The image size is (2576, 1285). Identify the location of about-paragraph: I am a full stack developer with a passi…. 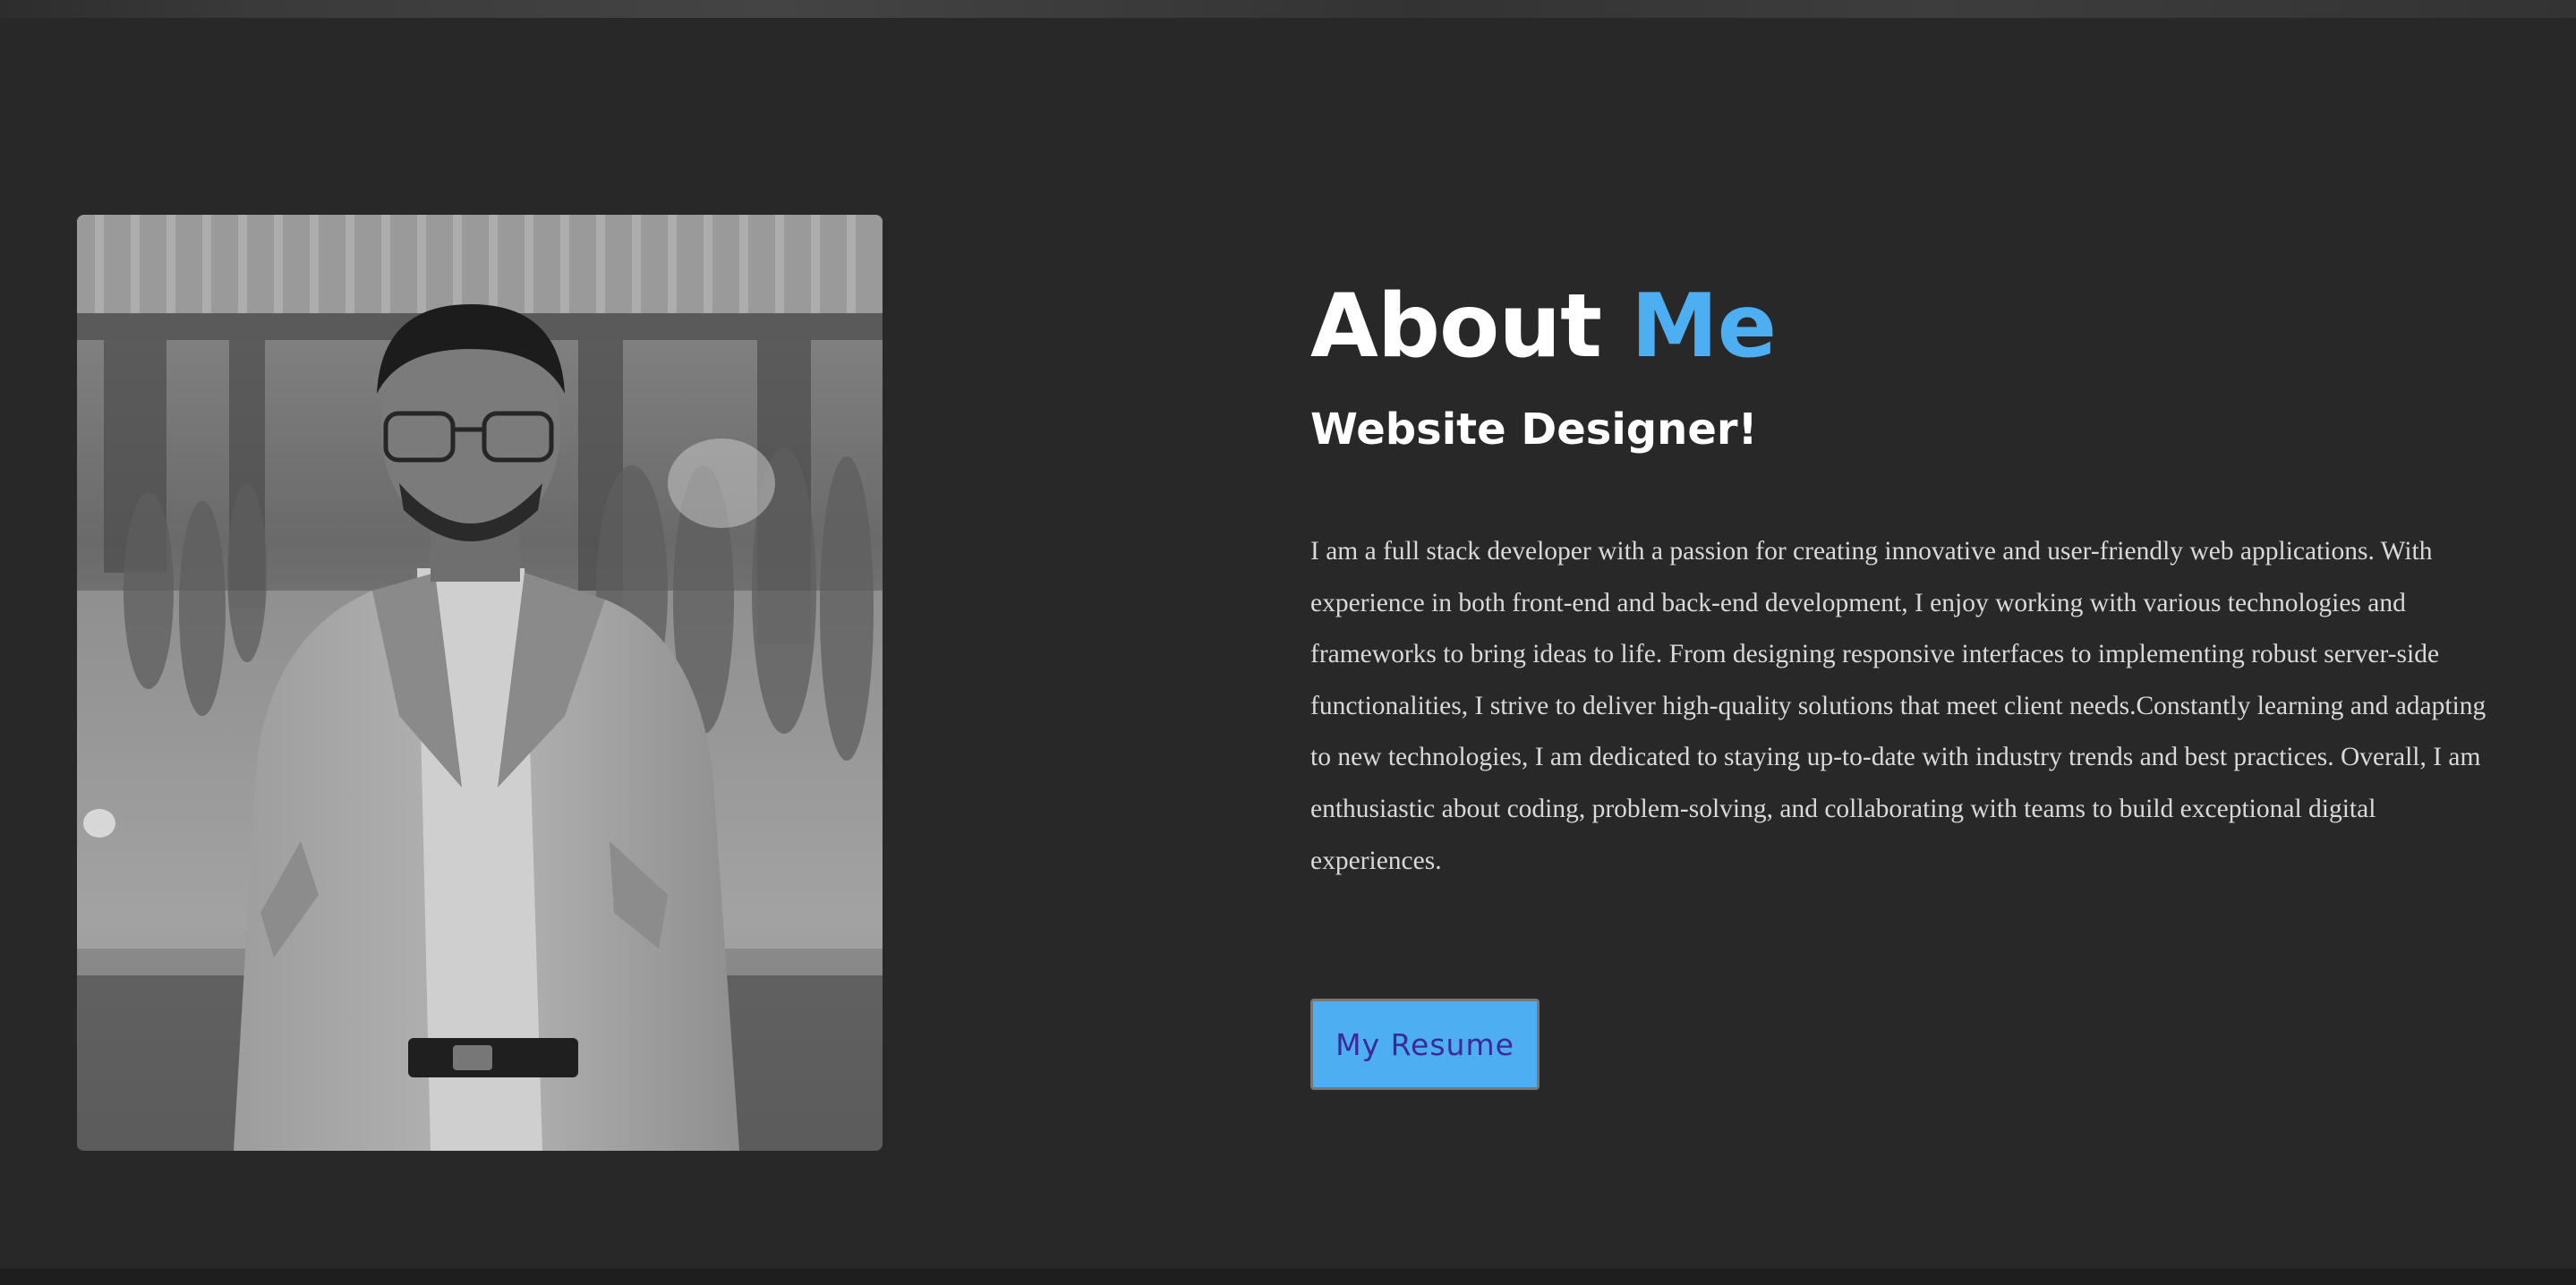
(1898, 706).